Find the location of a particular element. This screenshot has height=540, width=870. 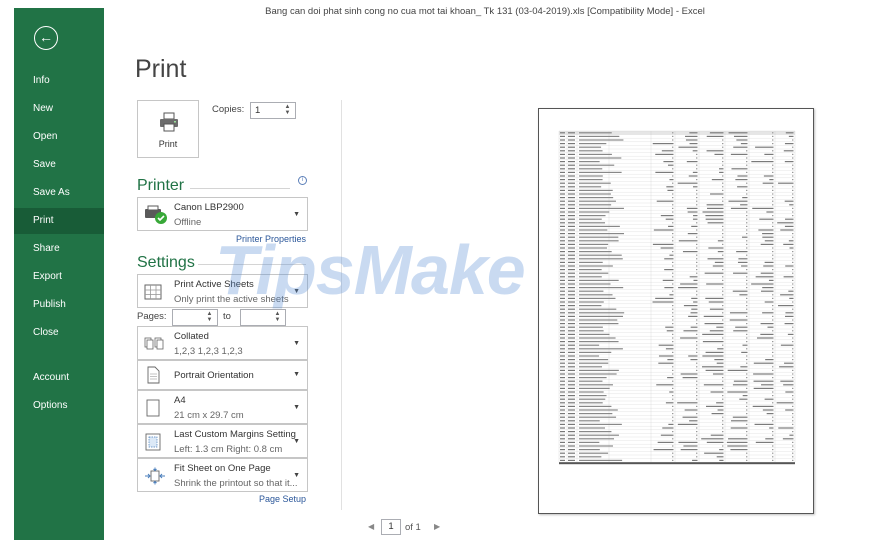

next-page-icon: ▶ is located at coordinates (437, 526).